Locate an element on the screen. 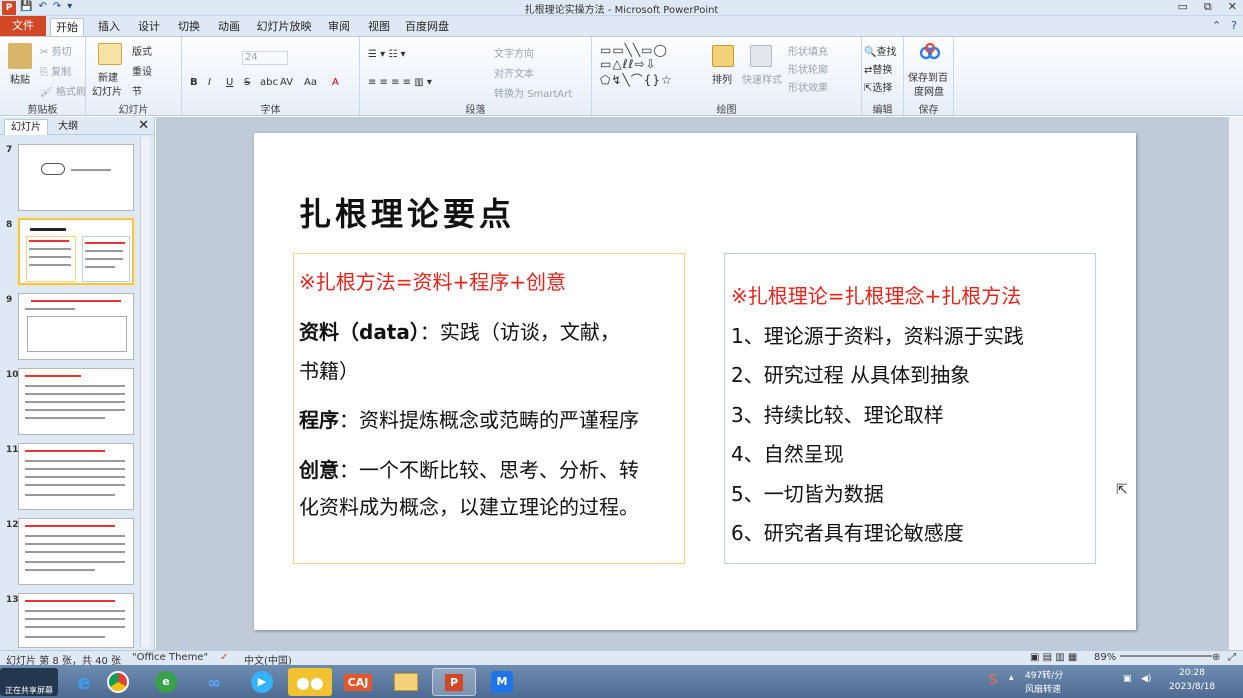 The image size is (1243, 698). case-button: Aa is located at coordinates (310, 82).